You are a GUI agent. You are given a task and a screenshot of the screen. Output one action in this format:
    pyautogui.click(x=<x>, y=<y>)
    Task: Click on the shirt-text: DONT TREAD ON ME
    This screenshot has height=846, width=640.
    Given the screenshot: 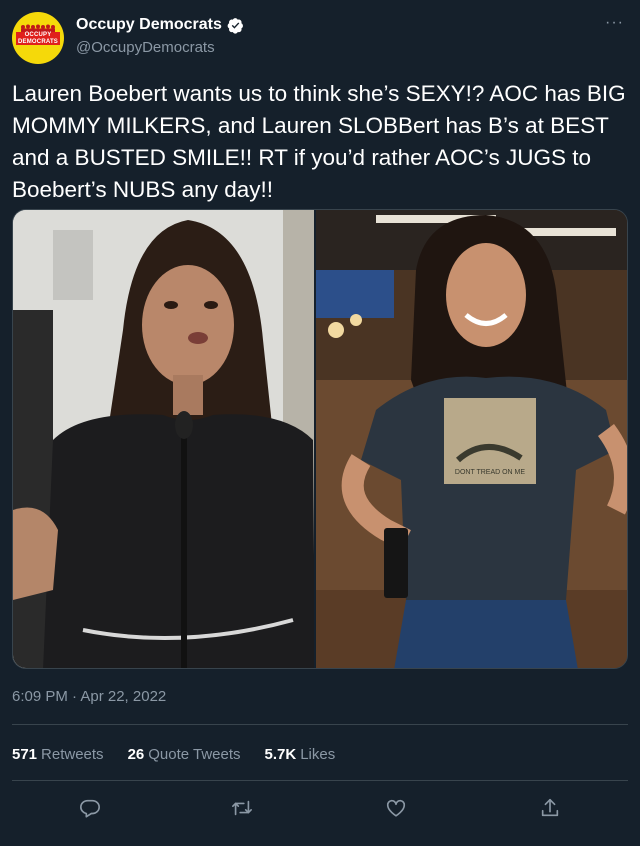 What is the action you would take?
    pyautogui.click(x=490, y=472)
    